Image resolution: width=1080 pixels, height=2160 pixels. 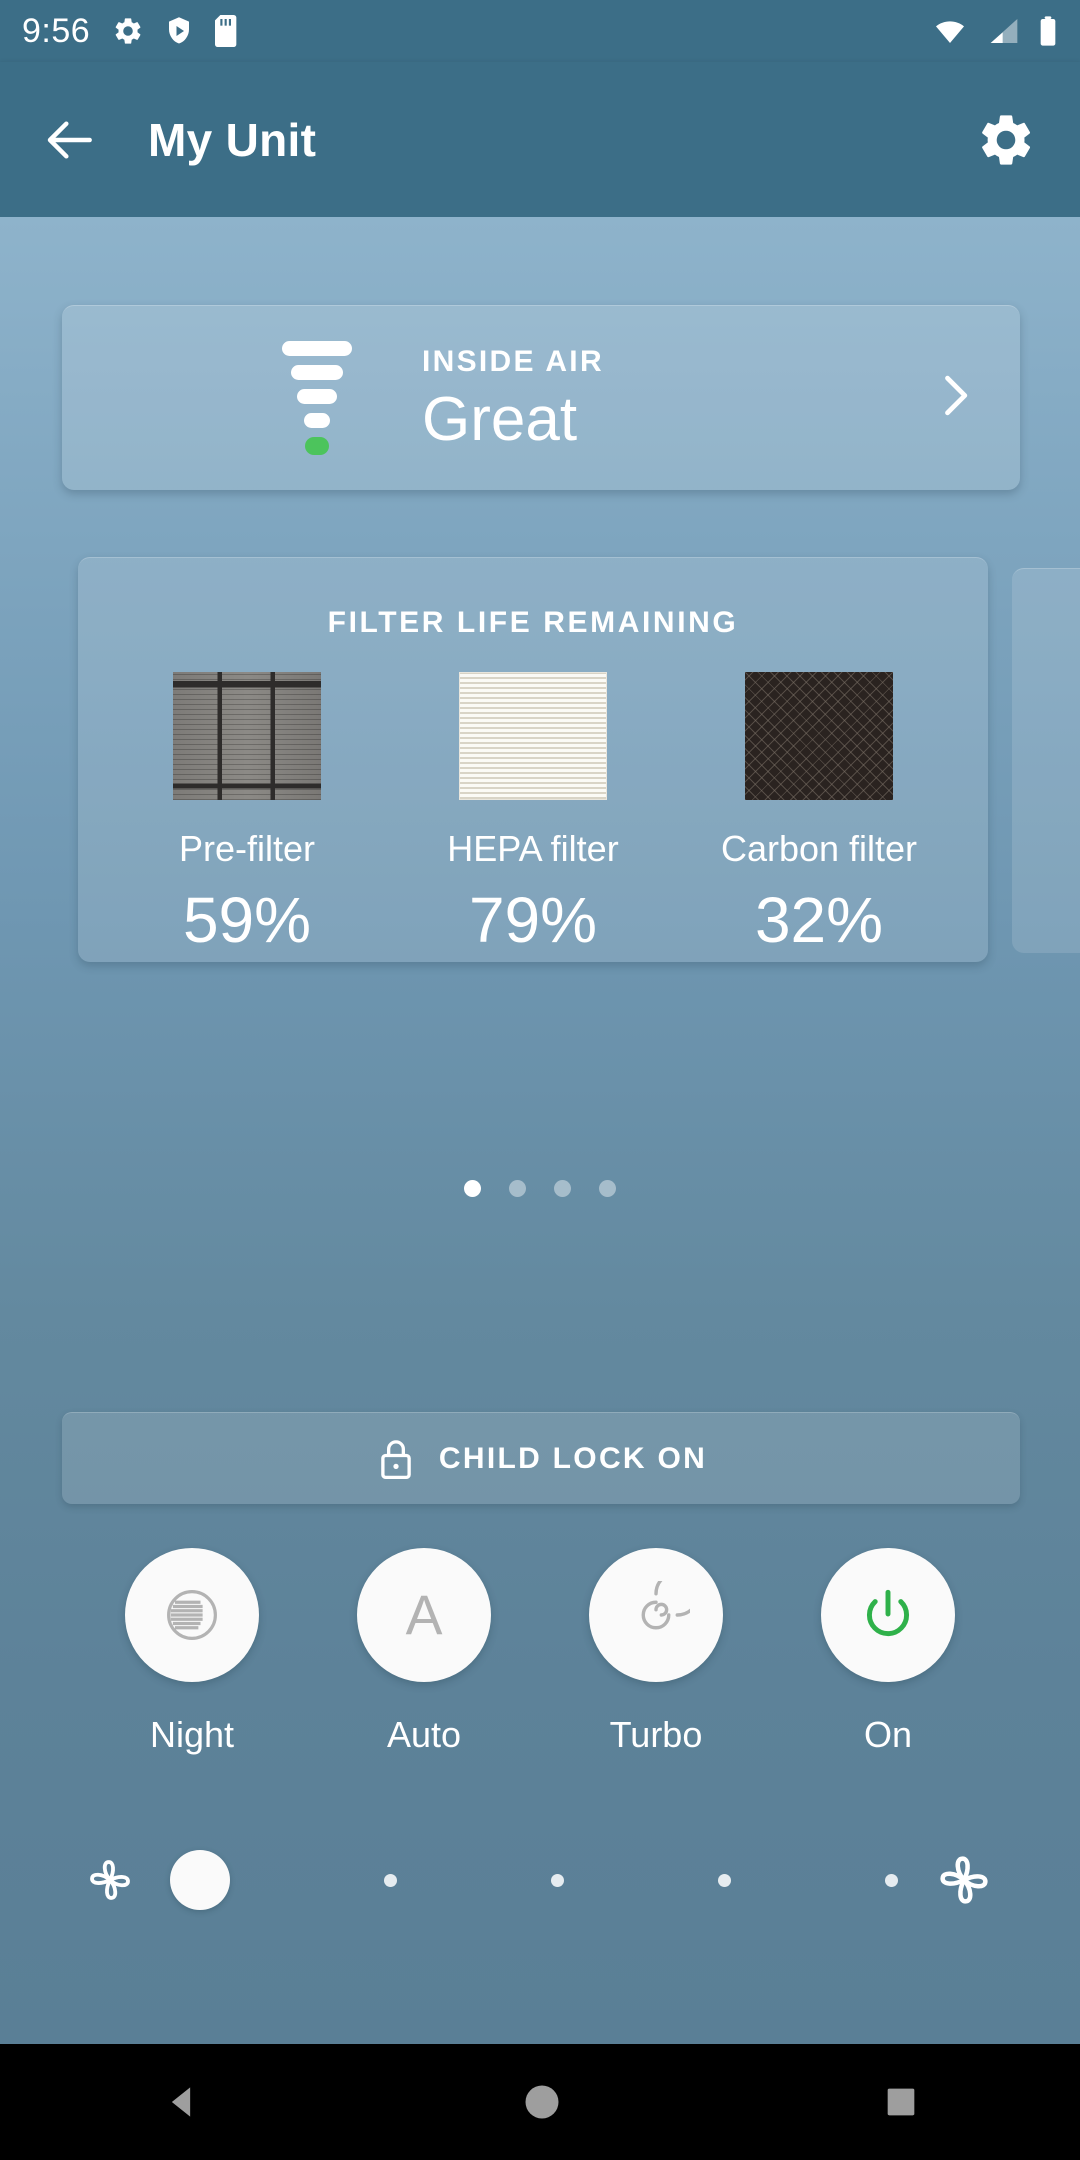 I want to click on mode-circle: A, so click(x=424, y=1615).